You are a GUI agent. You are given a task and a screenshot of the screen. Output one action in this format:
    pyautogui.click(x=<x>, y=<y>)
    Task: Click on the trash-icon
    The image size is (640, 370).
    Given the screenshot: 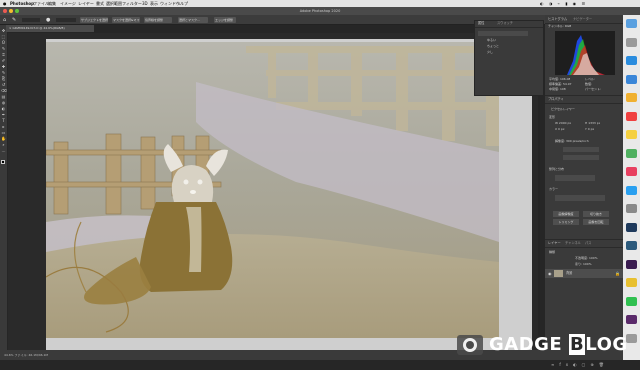 What is the action you would take?
    pyautogui.click(x=631, y=338)
    